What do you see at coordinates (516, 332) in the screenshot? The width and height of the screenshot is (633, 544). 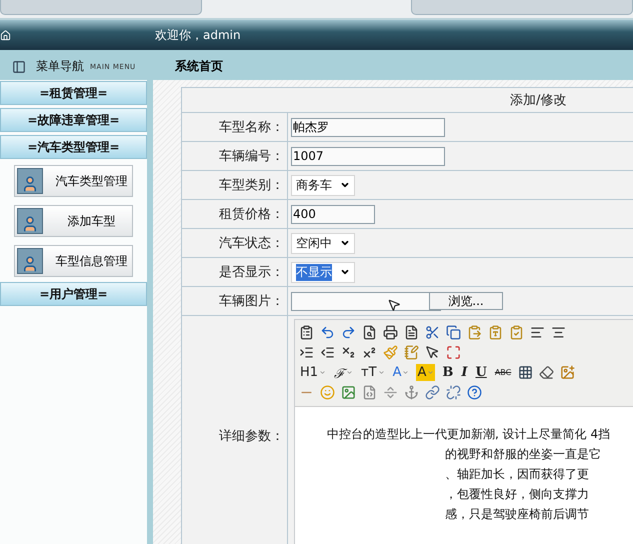 I see `paste-word-icon` at bounding box center [516, 332].